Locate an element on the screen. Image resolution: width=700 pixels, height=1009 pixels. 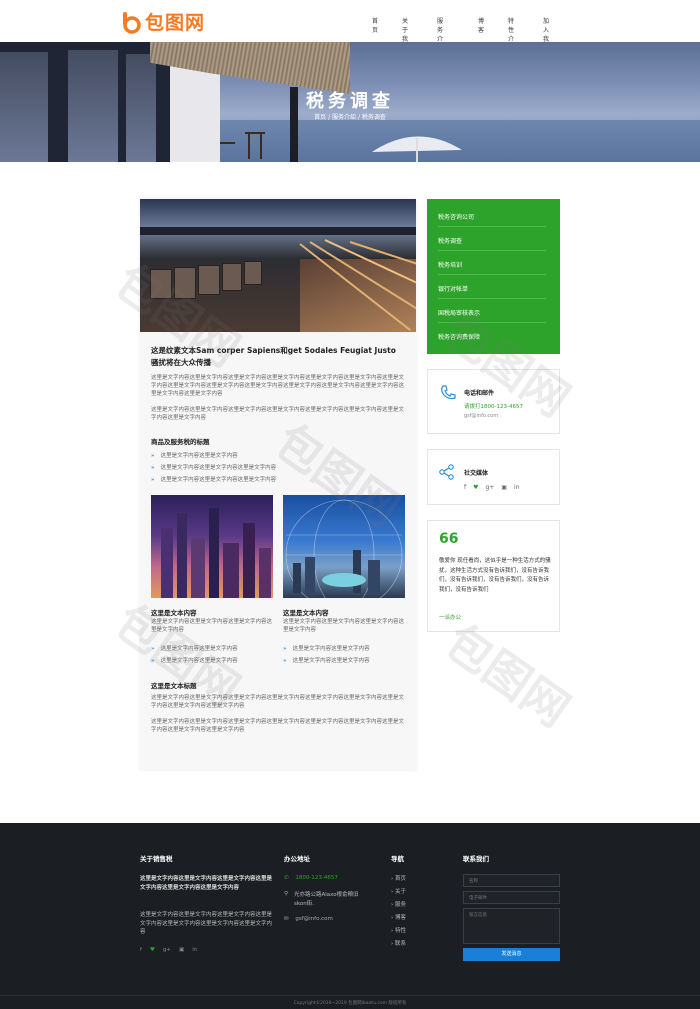
footer-nav-link: › 首页 is located at coordinates (398, 879).